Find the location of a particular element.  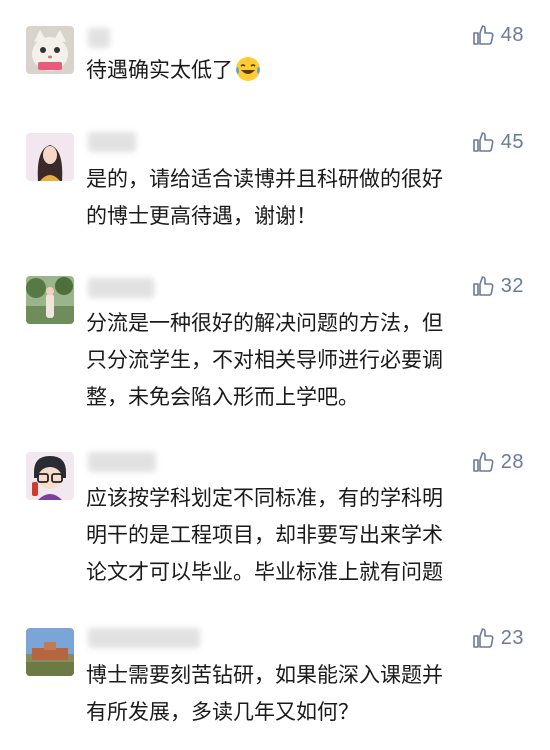

like-button: 28 is located at coordinates (497, 462).